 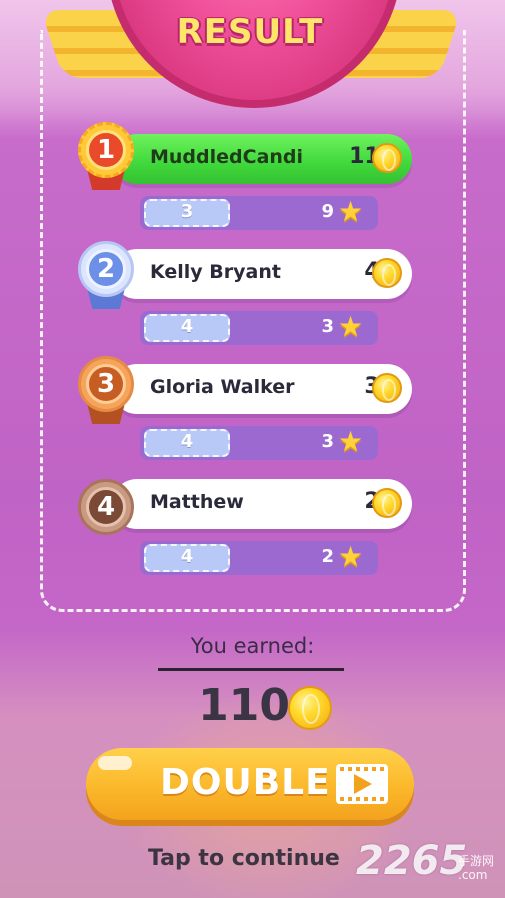 I want to click on stars-count: 9, so click(x=327, y=211).